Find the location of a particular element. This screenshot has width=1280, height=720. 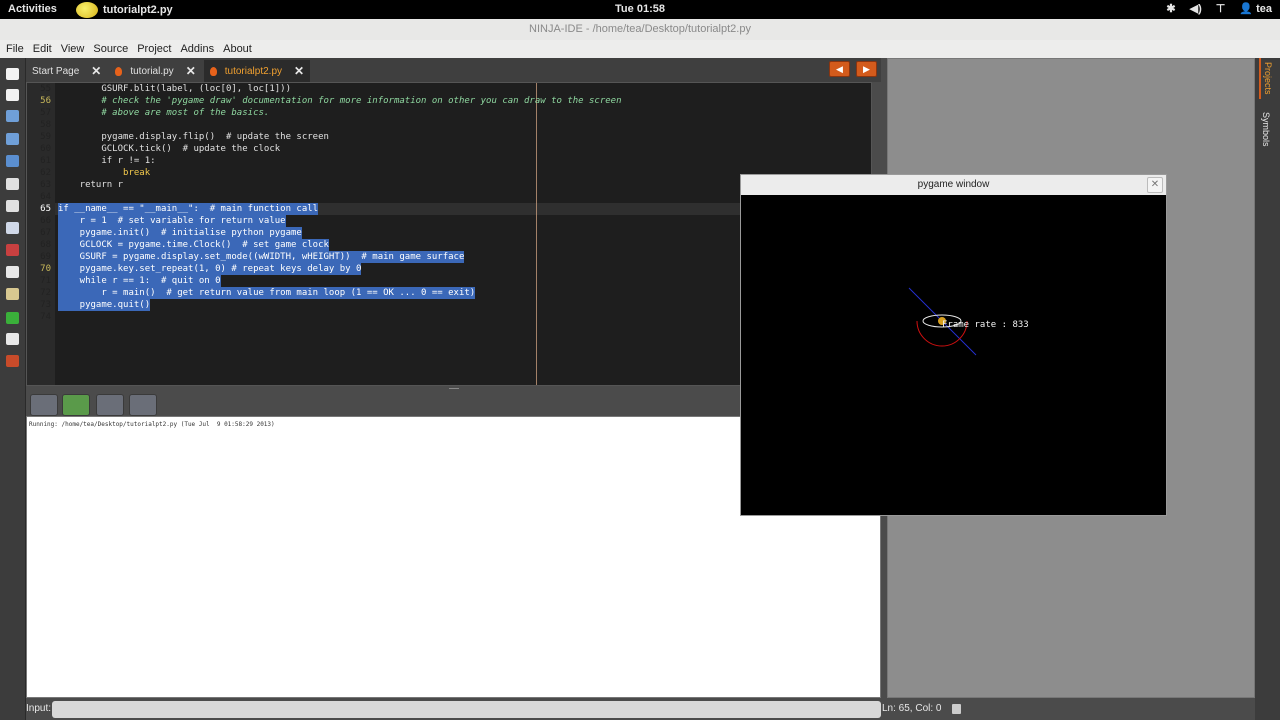

activities-button: Activities is located at coordinates (32, 9).